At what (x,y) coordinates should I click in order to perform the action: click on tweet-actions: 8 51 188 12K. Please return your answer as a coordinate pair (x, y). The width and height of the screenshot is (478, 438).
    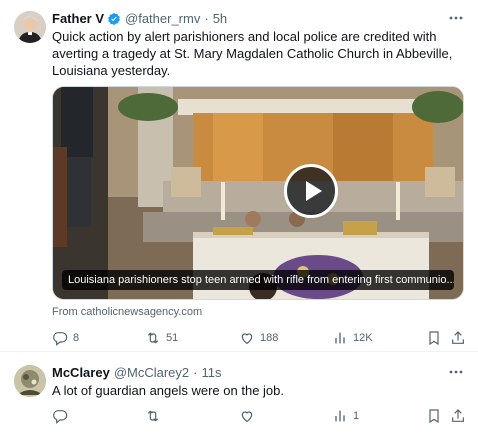
    Looking at the image, I should click on (259, 338).